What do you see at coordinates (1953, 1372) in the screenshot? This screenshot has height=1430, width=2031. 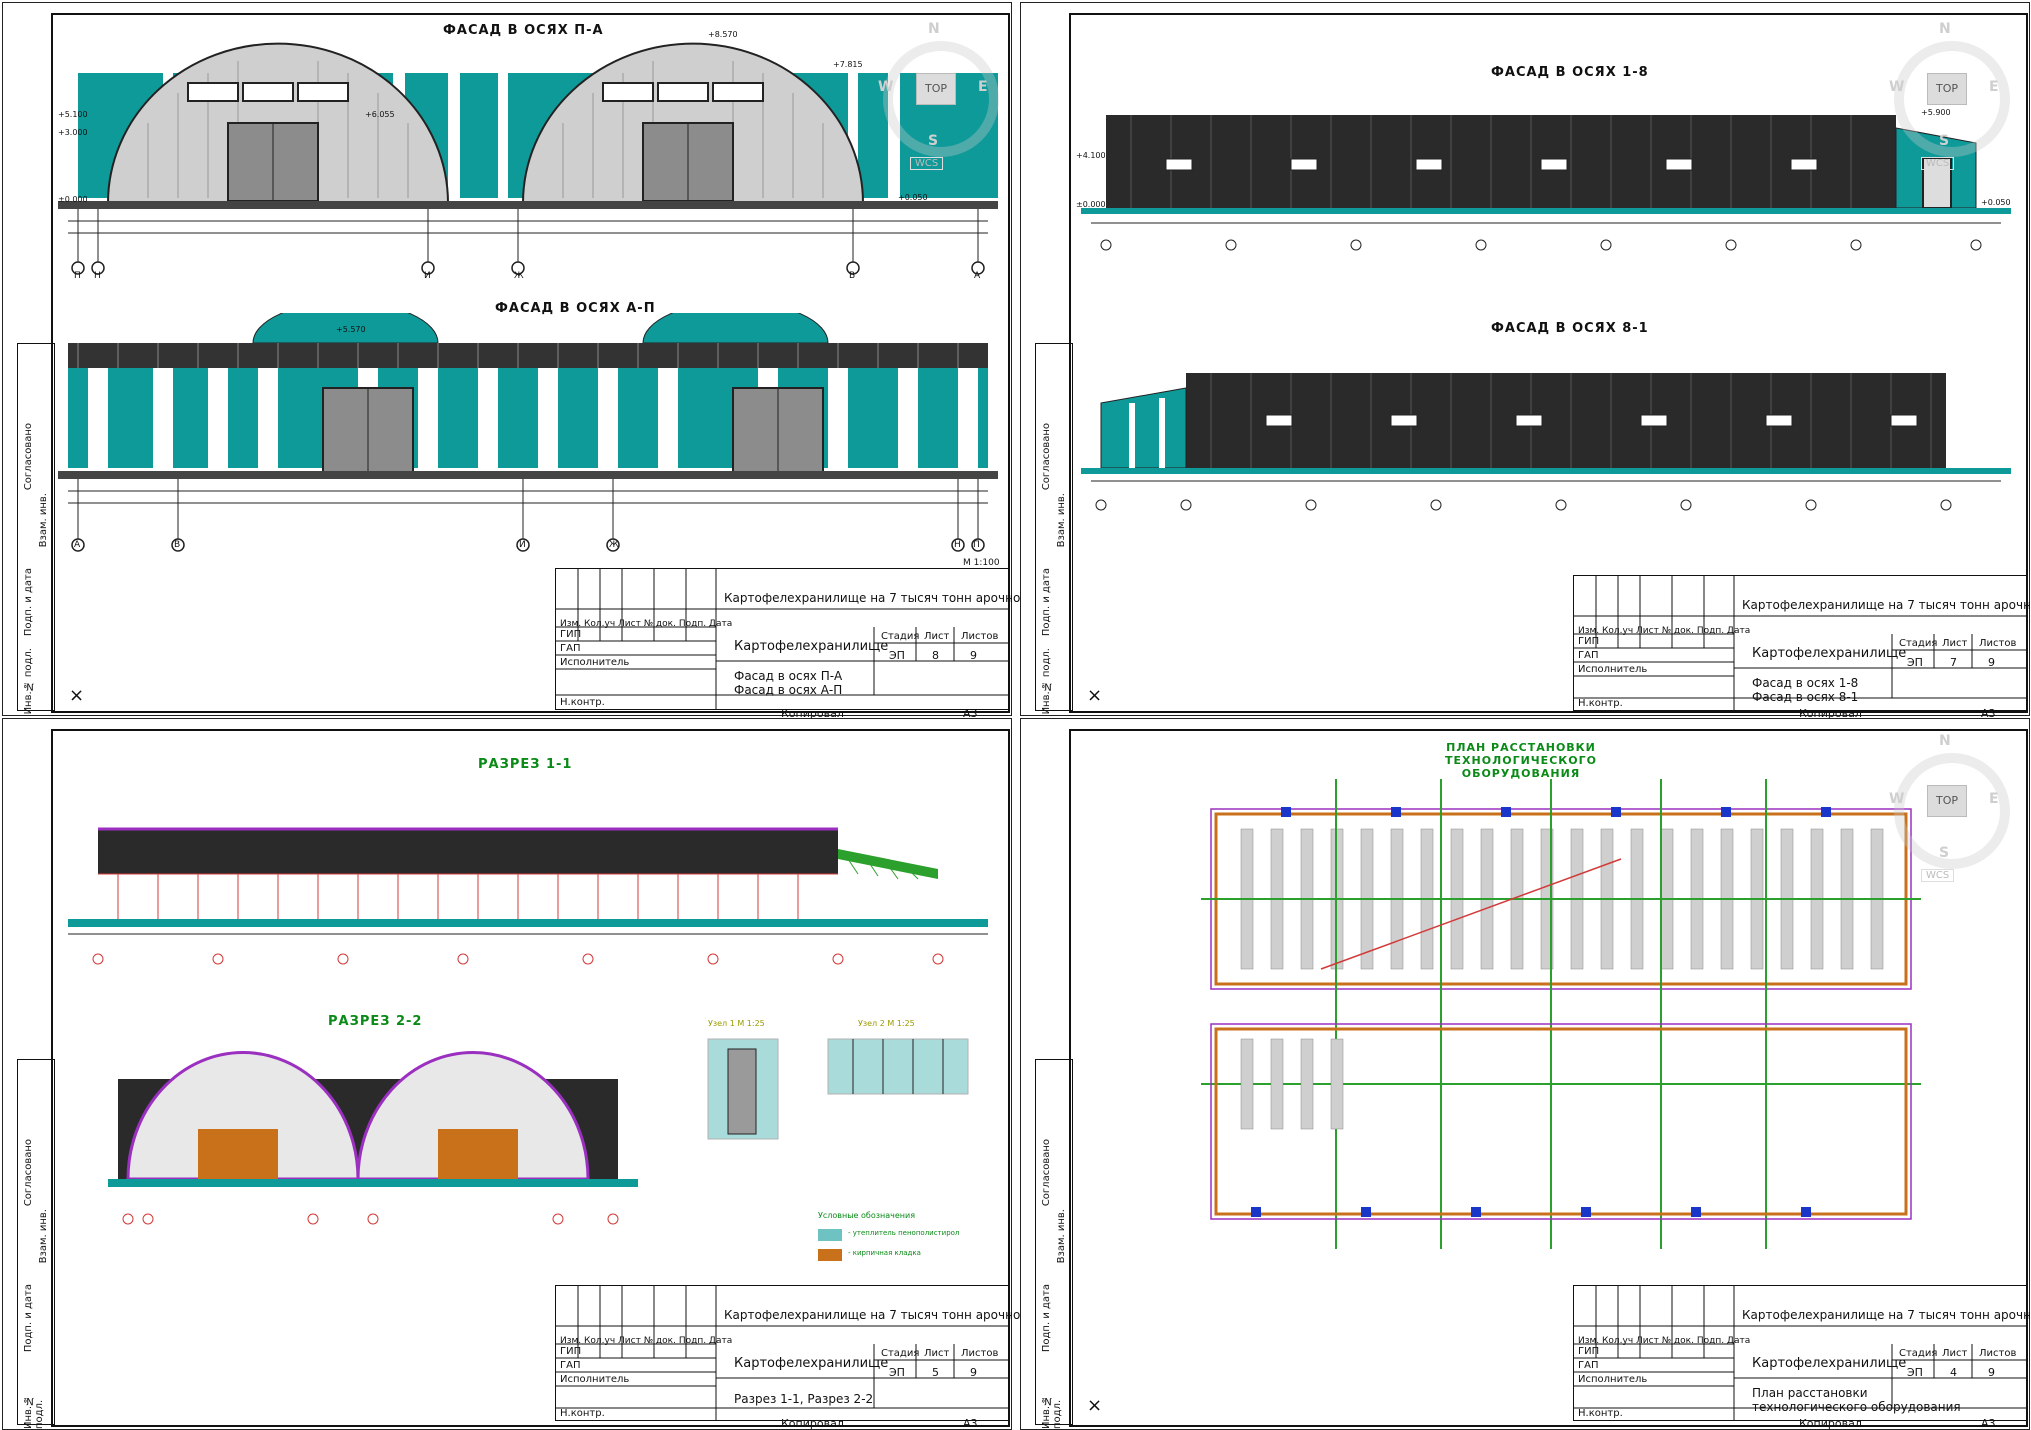 I see `sheet-value: 4` at bounding box center [1953, 1372].